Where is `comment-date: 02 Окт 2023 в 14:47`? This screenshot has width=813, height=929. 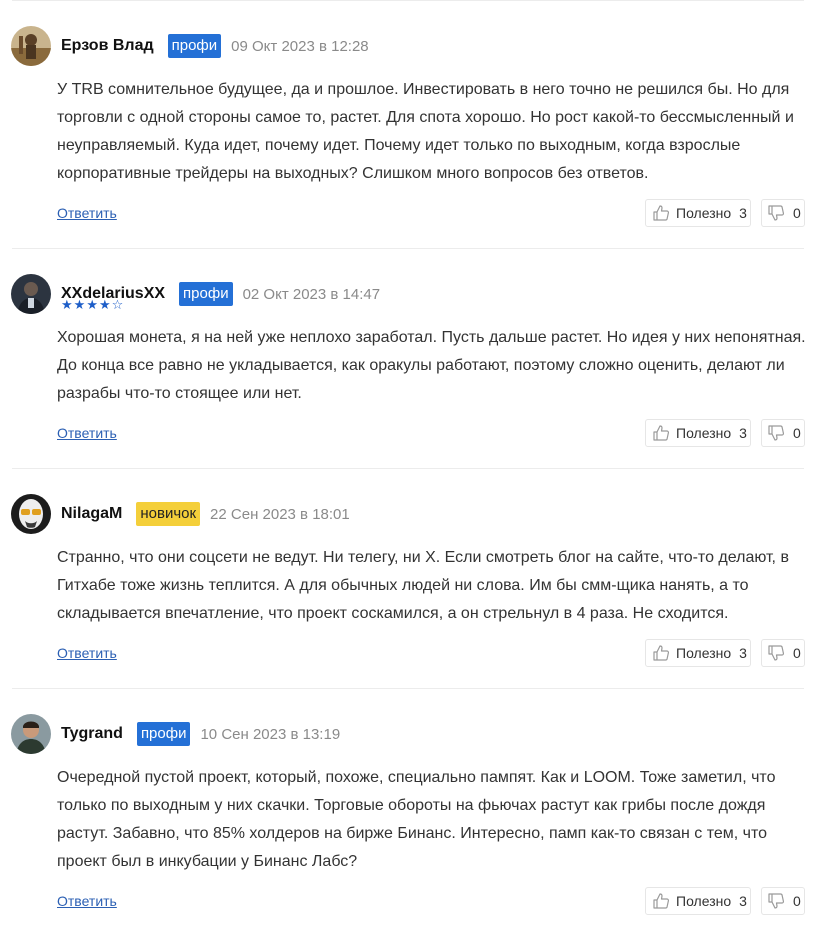
comment-date: 02 Окт 2023 в 14:47 is located at coordinates (311, 294).